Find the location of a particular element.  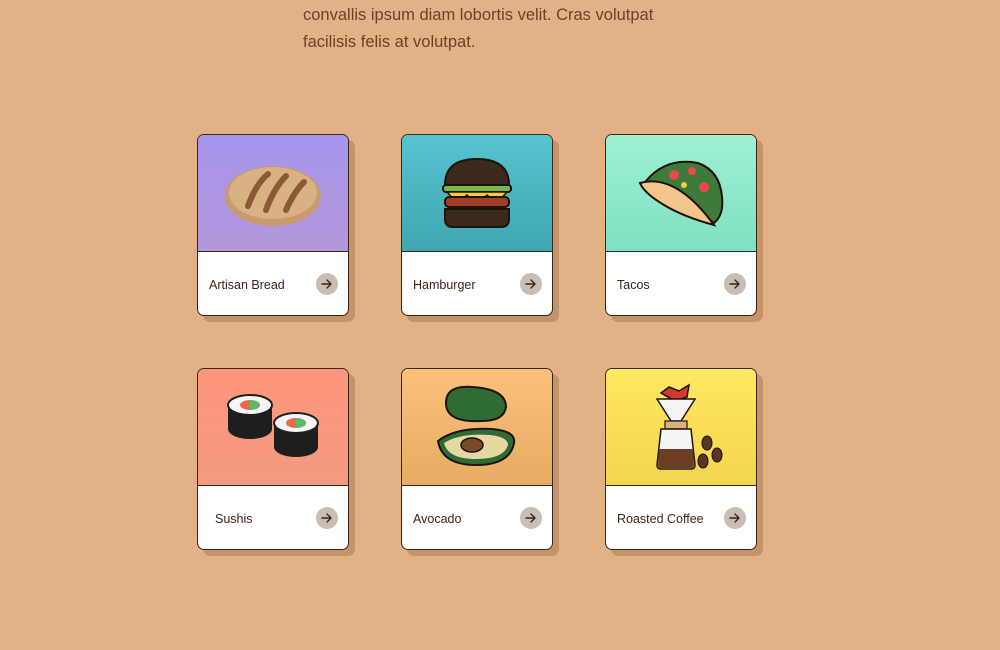

card-tacos: Tacos is located at coordinates (681, 225).